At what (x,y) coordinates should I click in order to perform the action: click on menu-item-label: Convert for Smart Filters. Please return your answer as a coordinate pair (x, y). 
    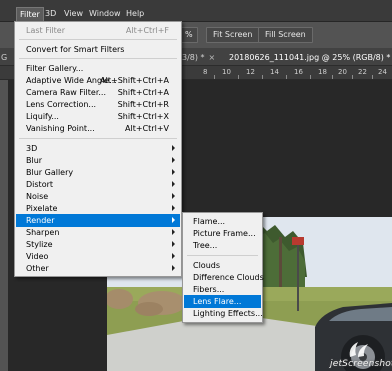
    Looking at the image, I should click on (75, 49).